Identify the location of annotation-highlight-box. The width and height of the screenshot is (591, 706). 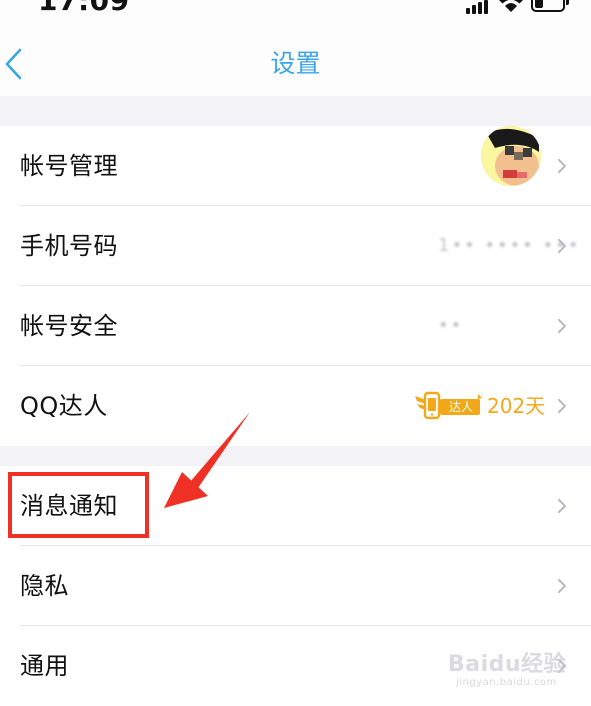
(78, 505).